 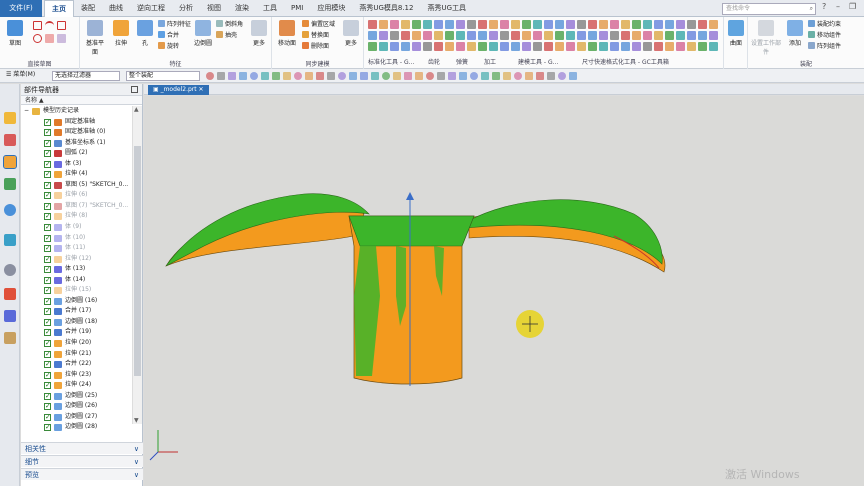 What do you see at coordinates (769, 9) in the screenshot?
I see `command-search-input: 查找命令 ⌕` at bounding box center [769, 9].